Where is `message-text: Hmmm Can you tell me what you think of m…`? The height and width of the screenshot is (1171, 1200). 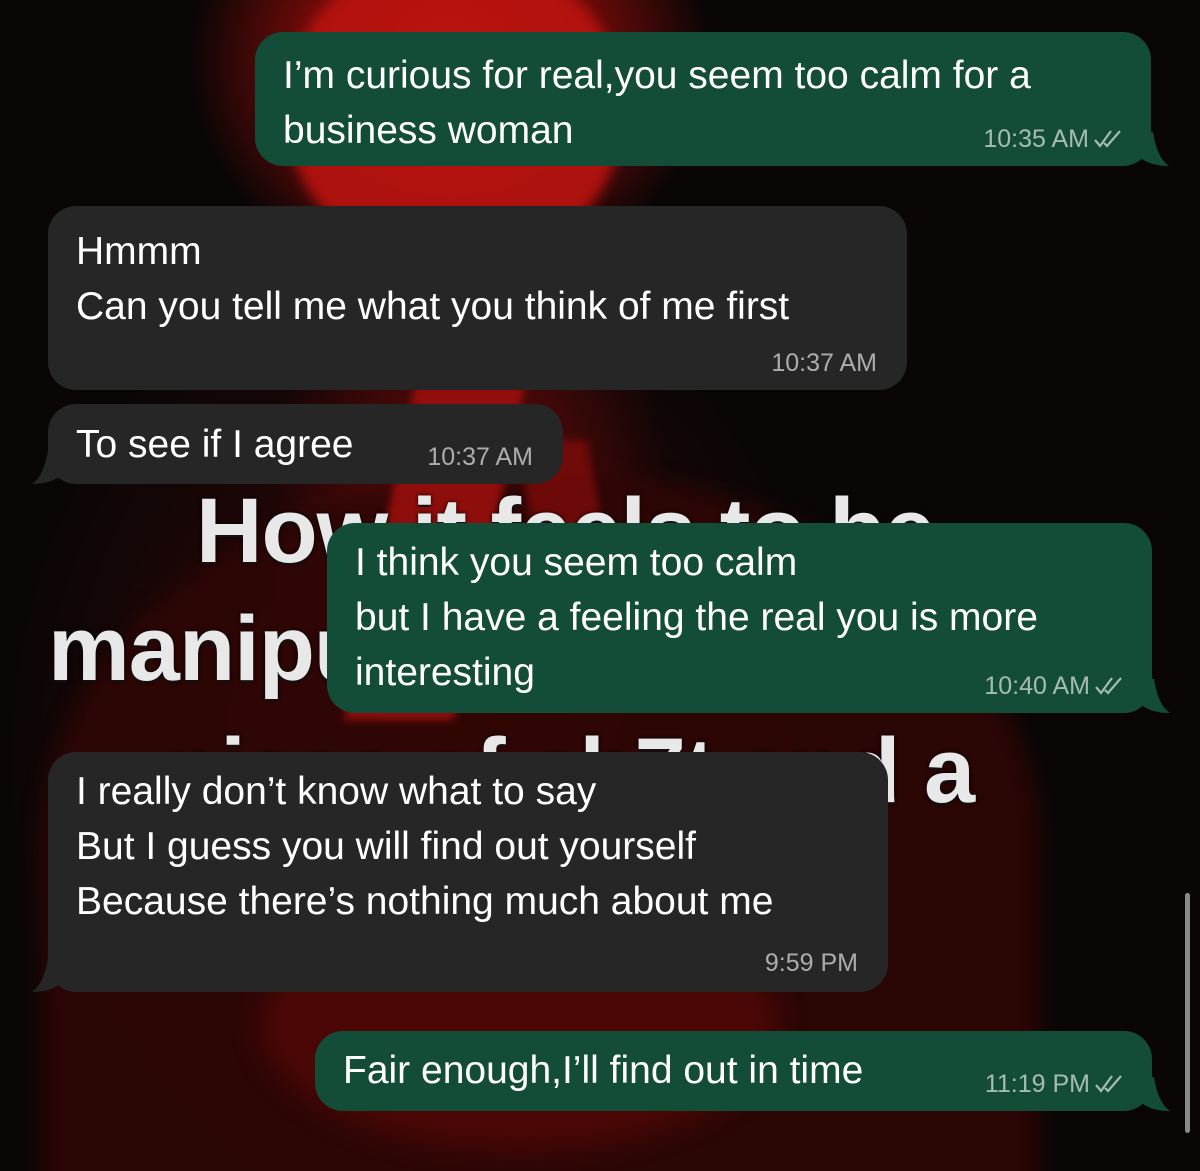
message-text: Hmmm Can you tell me what you think of m… is located at coordinates (433, 279).